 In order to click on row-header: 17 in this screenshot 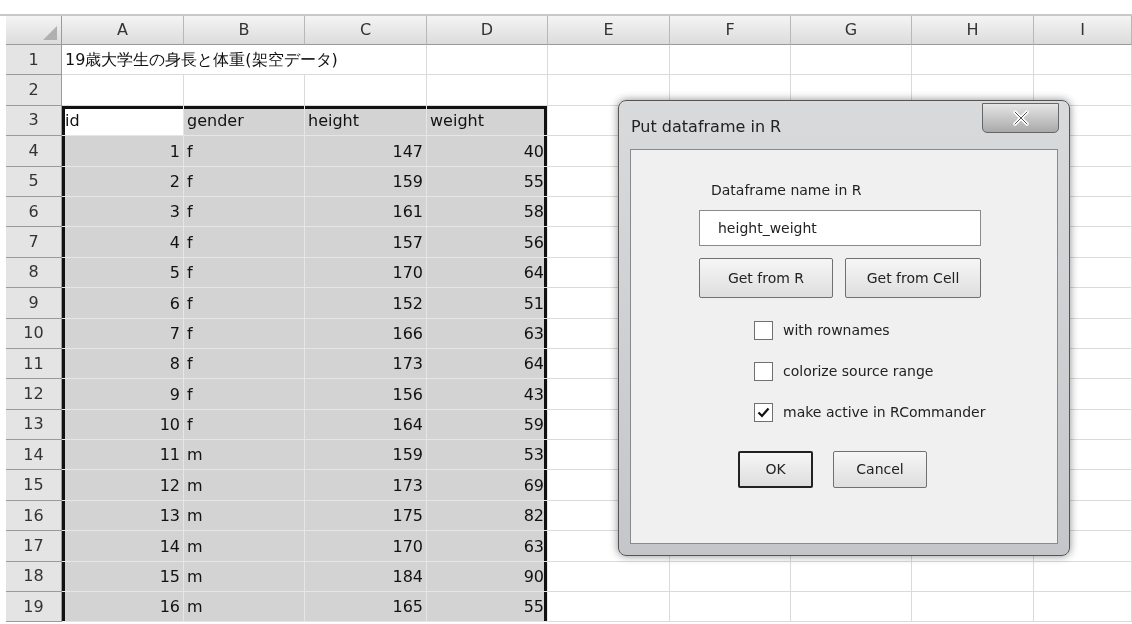, I will do `click(34, 546)`.